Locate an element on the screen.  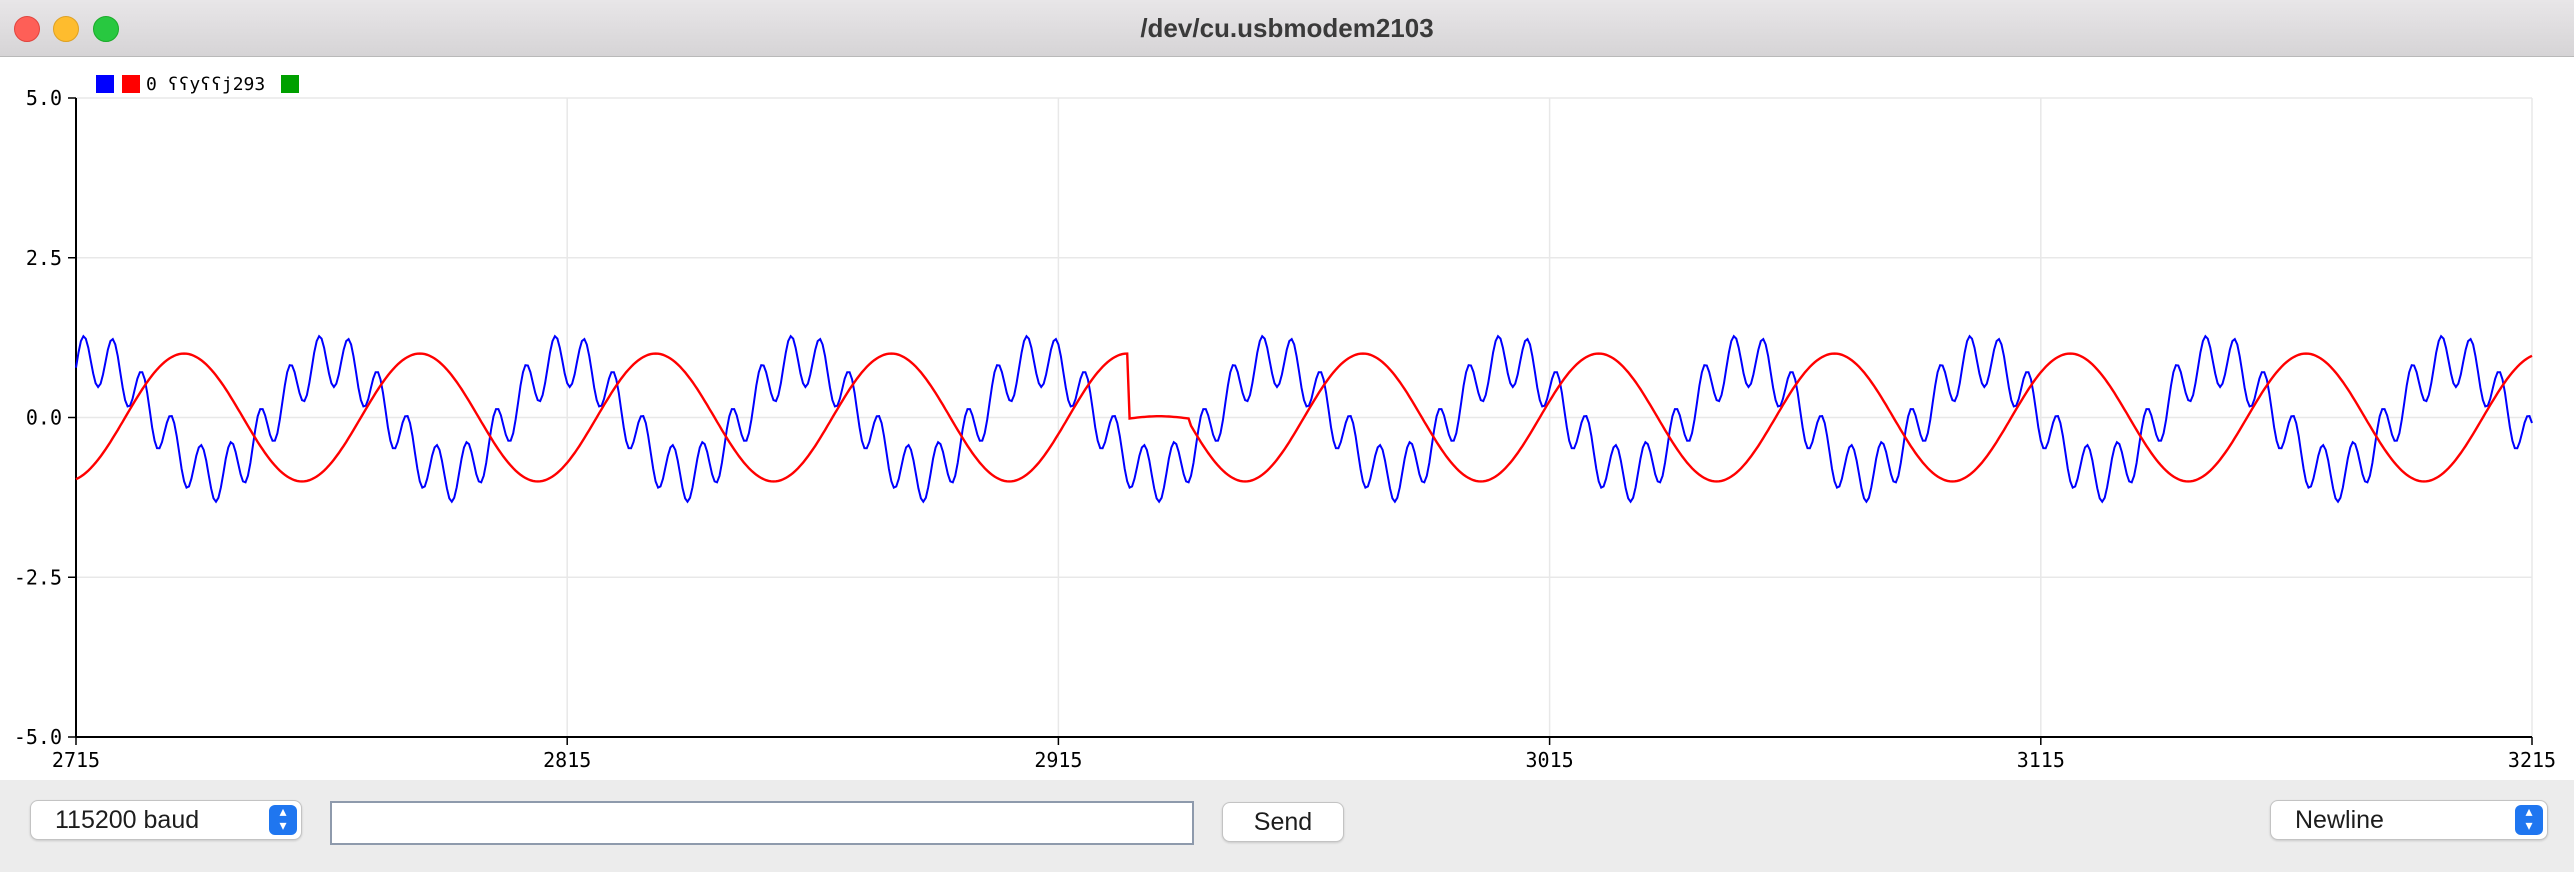
x-tick-label: 2715 is located at coordinates (76, 760).